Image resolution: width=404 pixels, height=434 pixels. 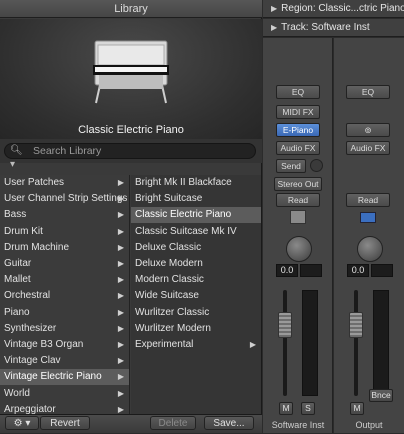 I want to click on patch-item: Classic Suitcase Mk IV, so click(x=196, y=232).